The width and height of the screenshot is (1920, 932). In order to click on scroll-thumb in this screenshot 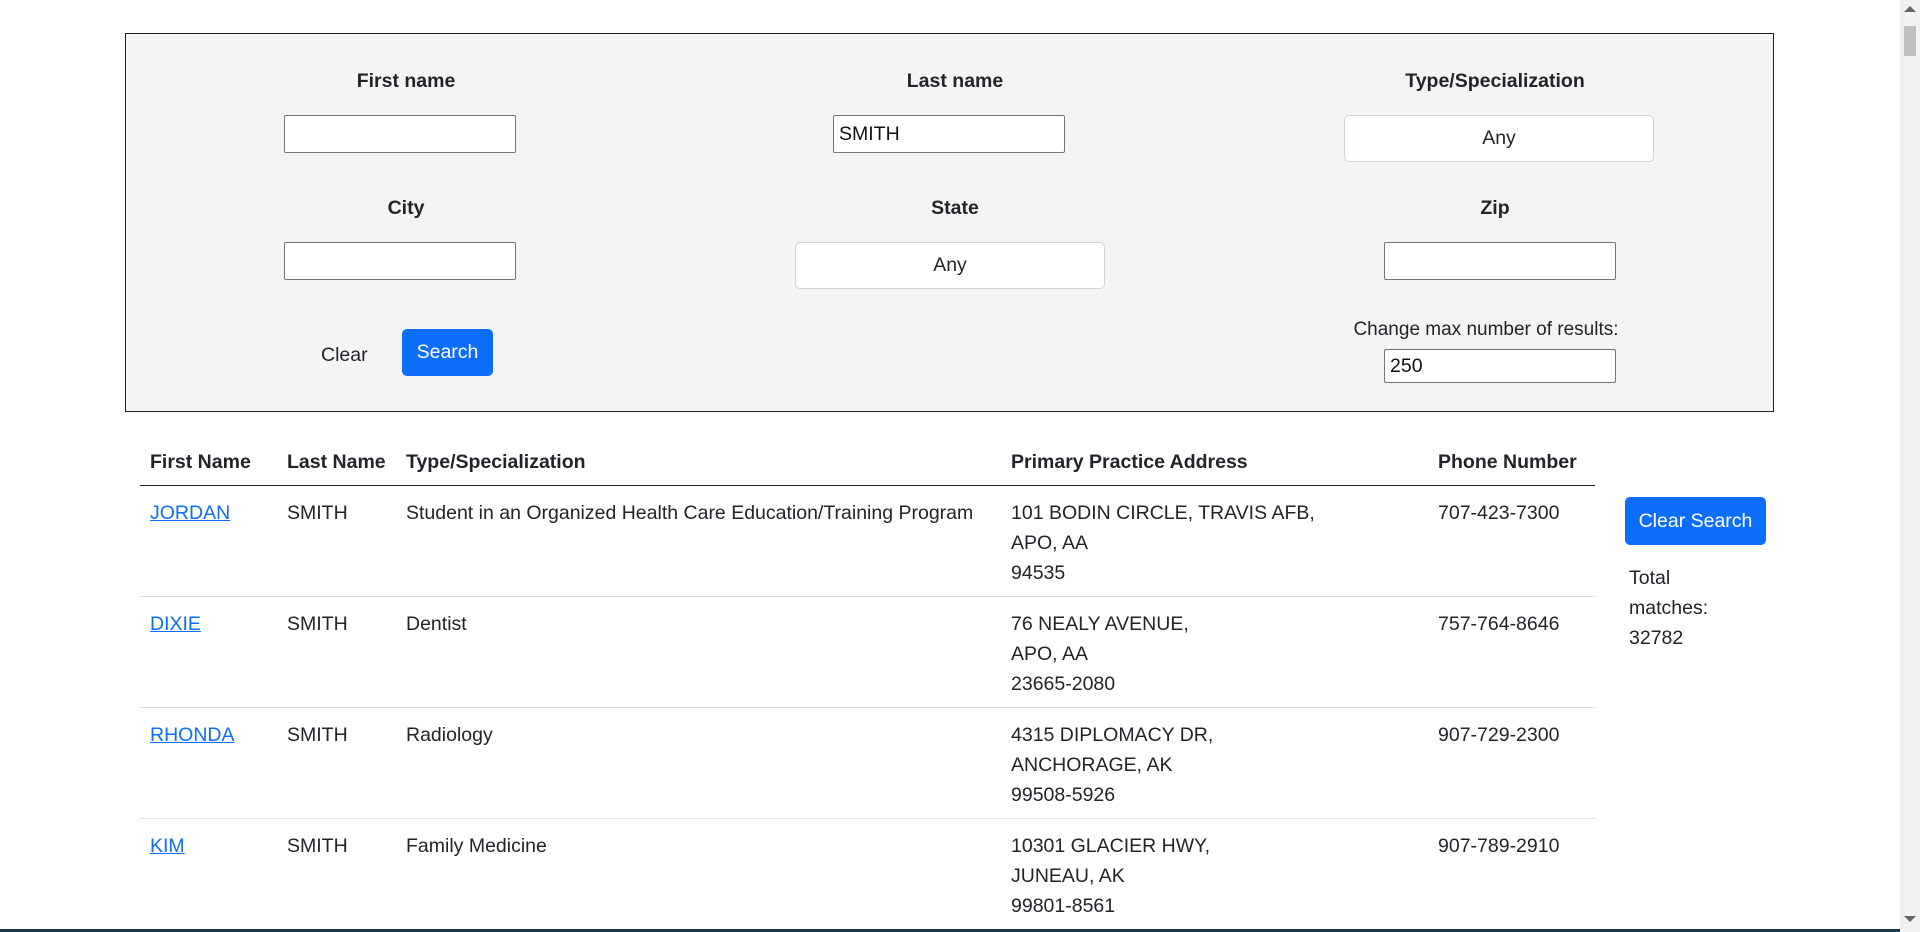, I will do `click(1910, 41)`.